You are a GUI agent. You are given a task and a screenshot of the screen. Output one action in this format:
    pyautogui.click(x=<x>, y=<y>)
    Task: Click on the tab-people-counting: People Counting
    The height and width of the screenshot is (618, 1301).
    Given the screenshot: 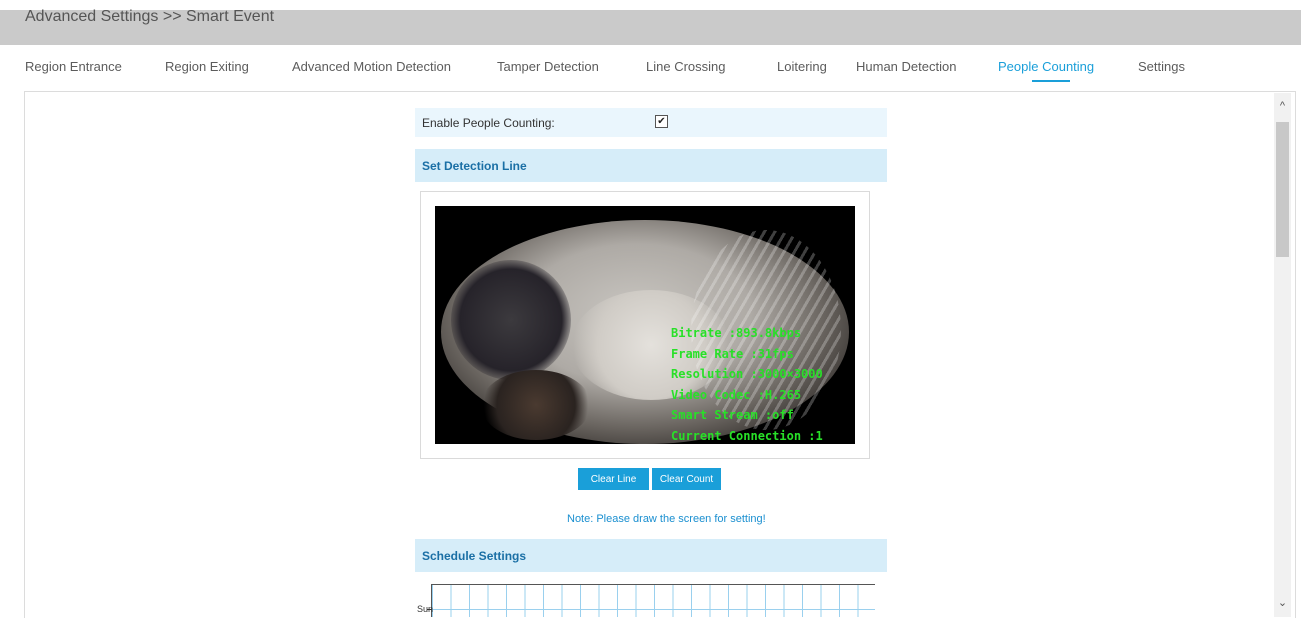 What is the action you would take?
    pyautogui.click(x=1046, y=66)
    